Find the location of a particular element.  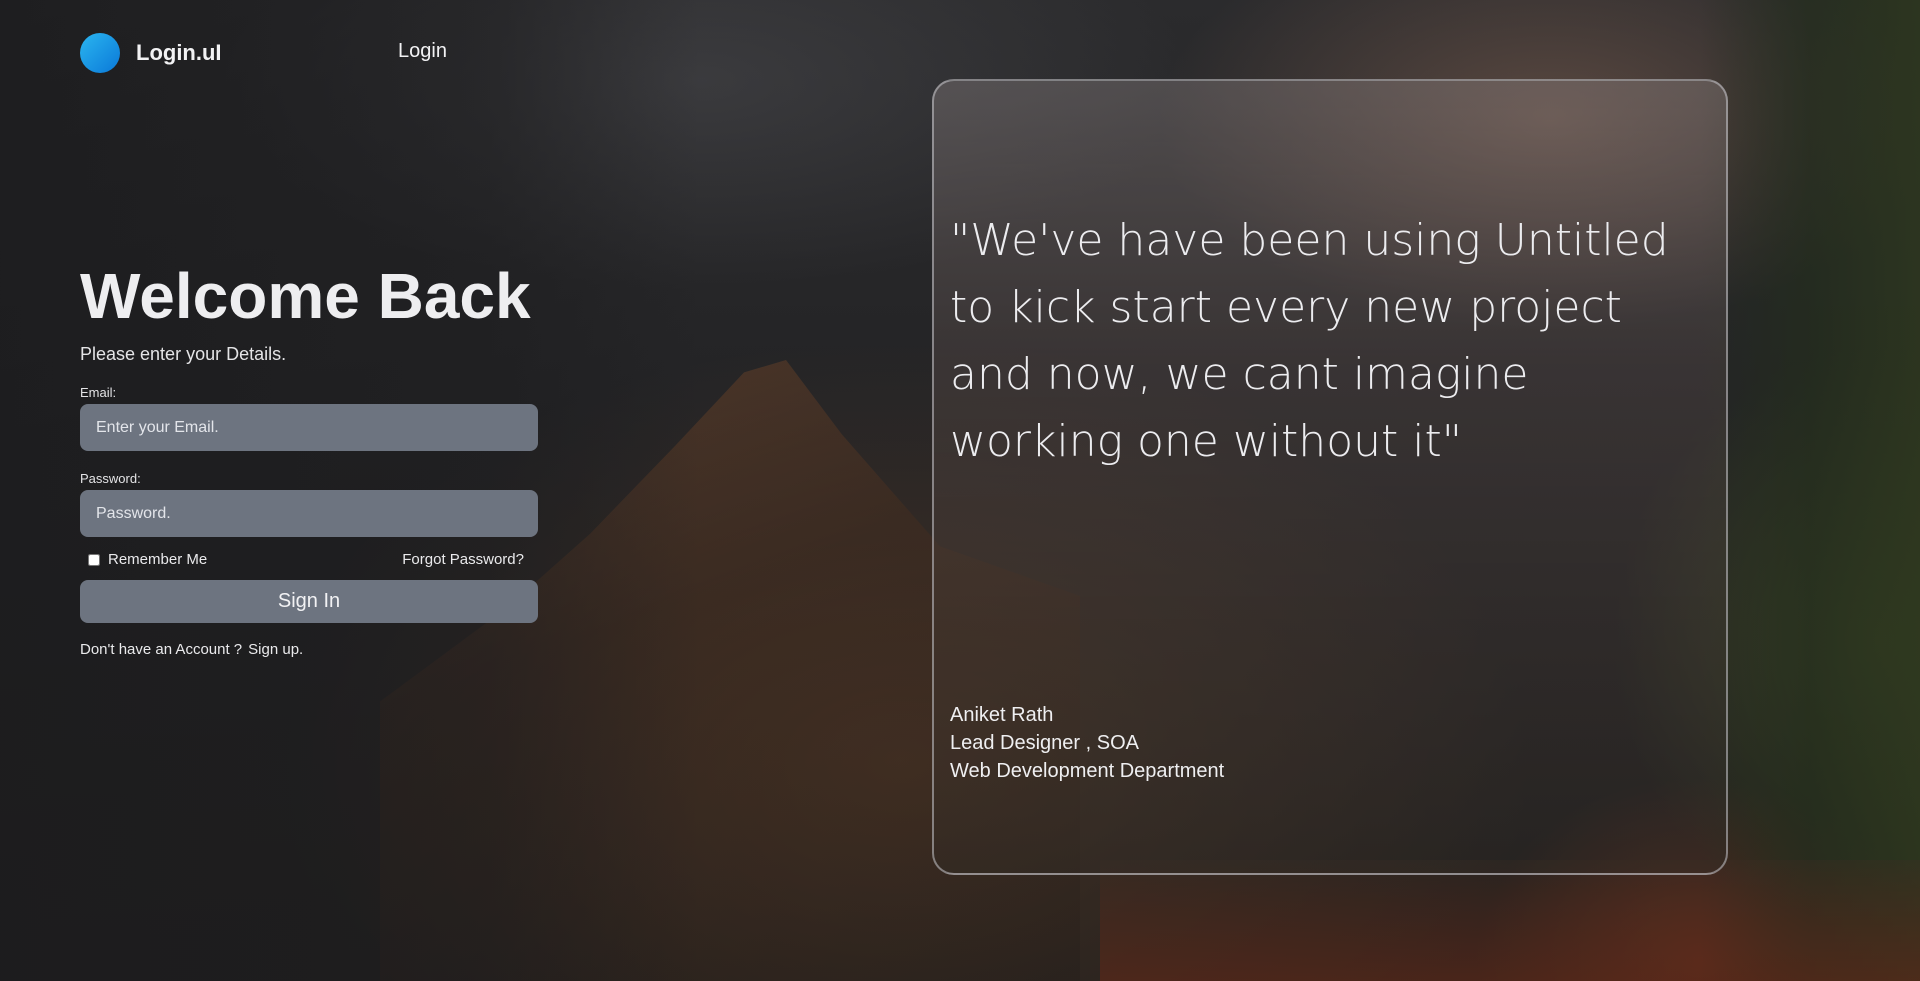

remember-me-checkbox is located at coordinates (94, 559).